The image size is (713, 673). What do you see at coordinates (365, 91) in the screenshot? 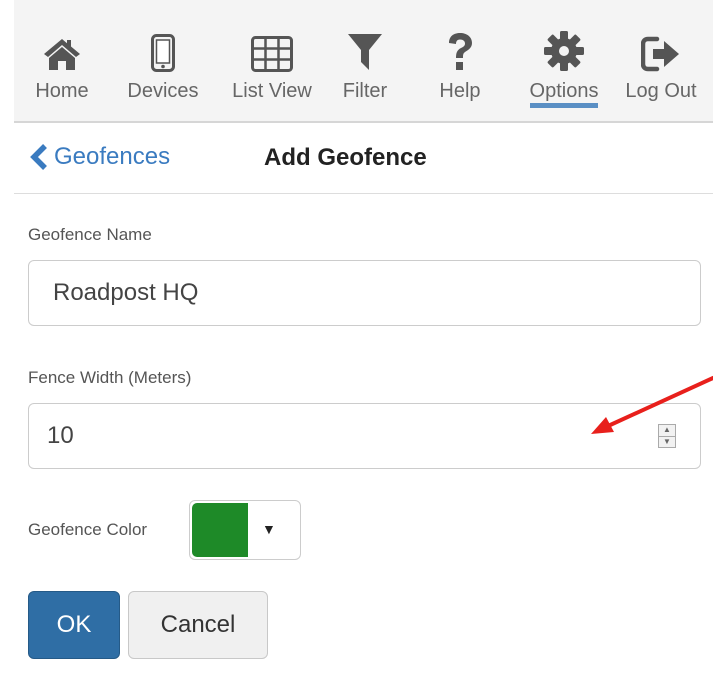
I see `toolbar-label: Filter` at bounding box center [365, 91].